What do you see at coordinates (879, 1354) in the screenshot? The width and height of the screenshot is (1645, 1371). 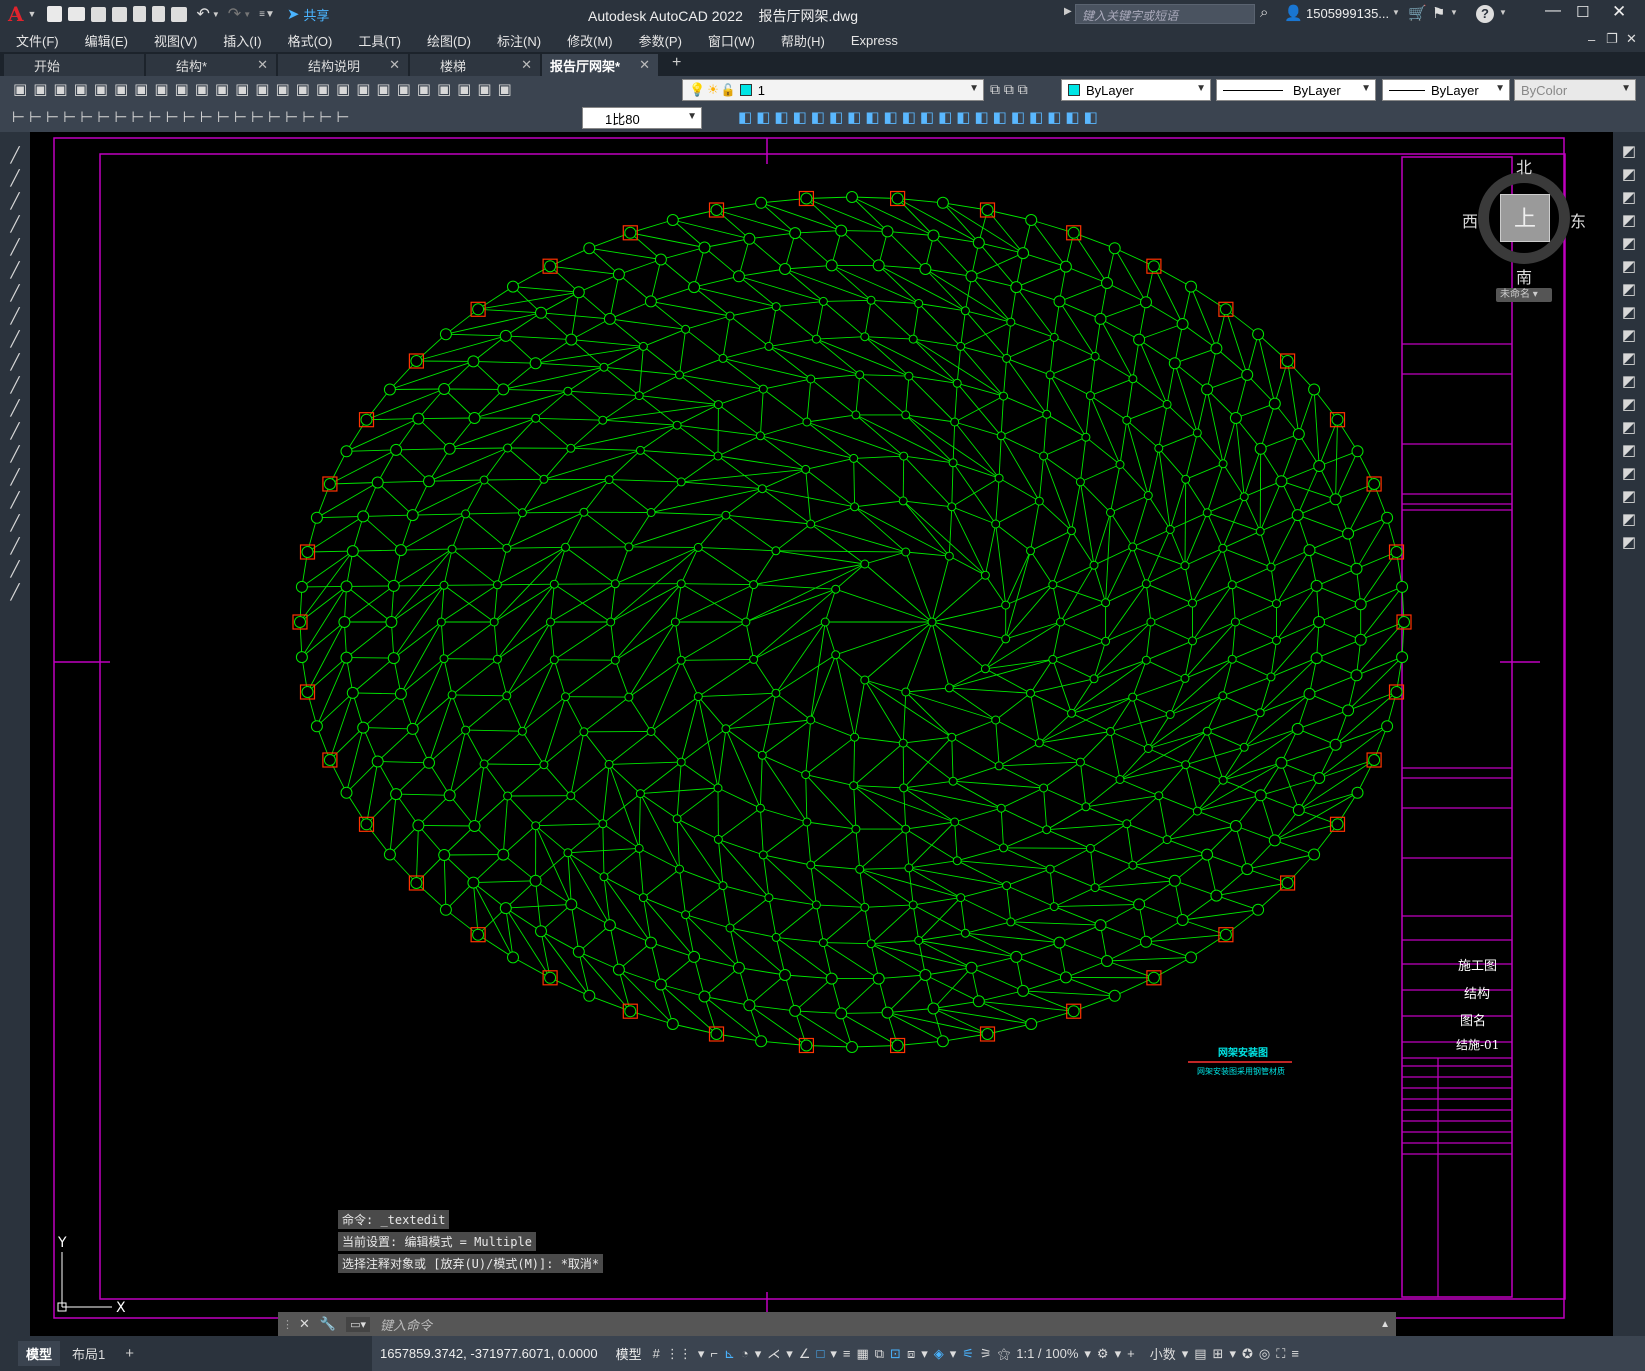 I see `selection-cycling-icon: ⧉` at bounding box center [879, 1354].